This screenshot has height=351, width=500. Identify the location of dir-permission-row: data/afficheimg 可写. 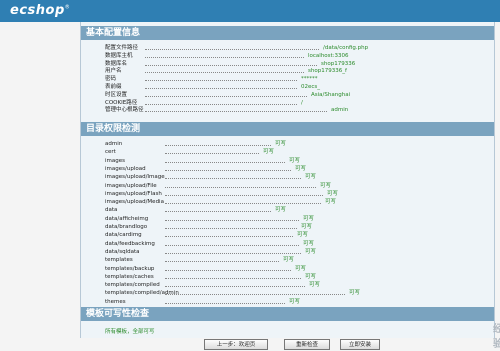
(209, 219).